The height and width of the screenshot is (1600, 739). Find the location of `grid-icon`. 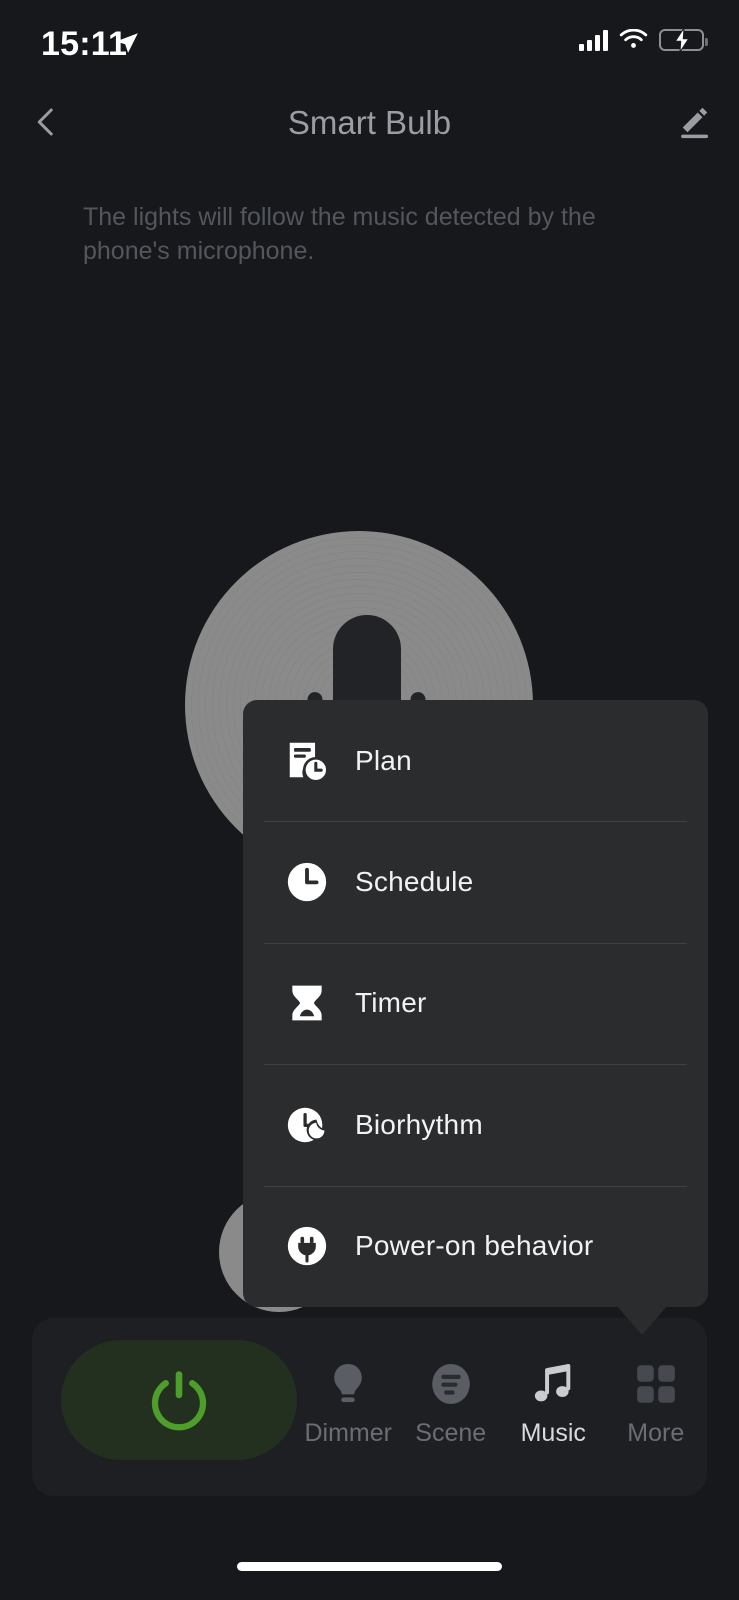

grid-icon is located at coordinates (656, 1384).